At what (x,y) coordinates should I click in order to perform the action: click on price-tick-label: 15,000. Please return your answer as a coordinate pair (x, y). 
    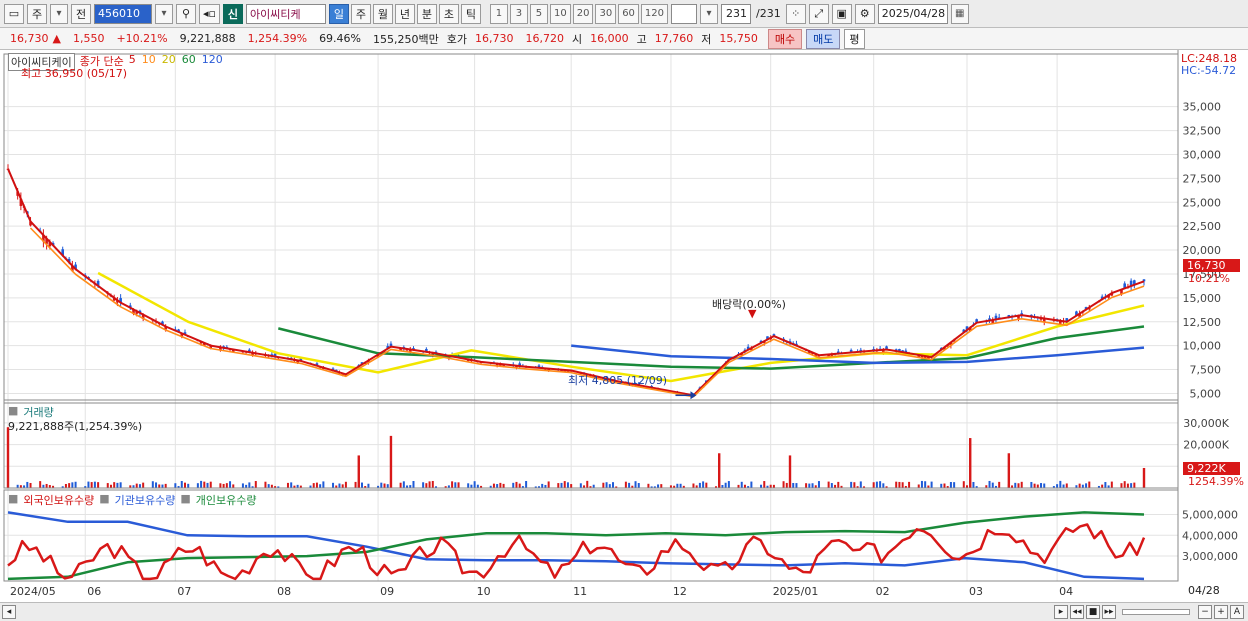
    Looking at the image, I should click on (1202, 298).